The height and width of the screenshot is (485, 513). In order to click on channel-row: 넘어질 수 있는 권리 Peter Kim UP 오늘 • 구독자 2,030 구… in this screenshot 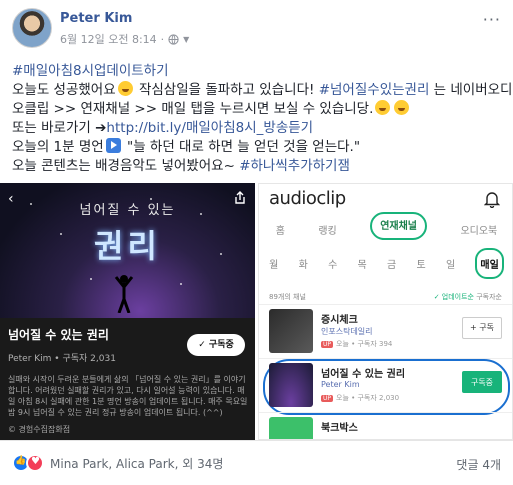, I will do `click(385, 386)`.